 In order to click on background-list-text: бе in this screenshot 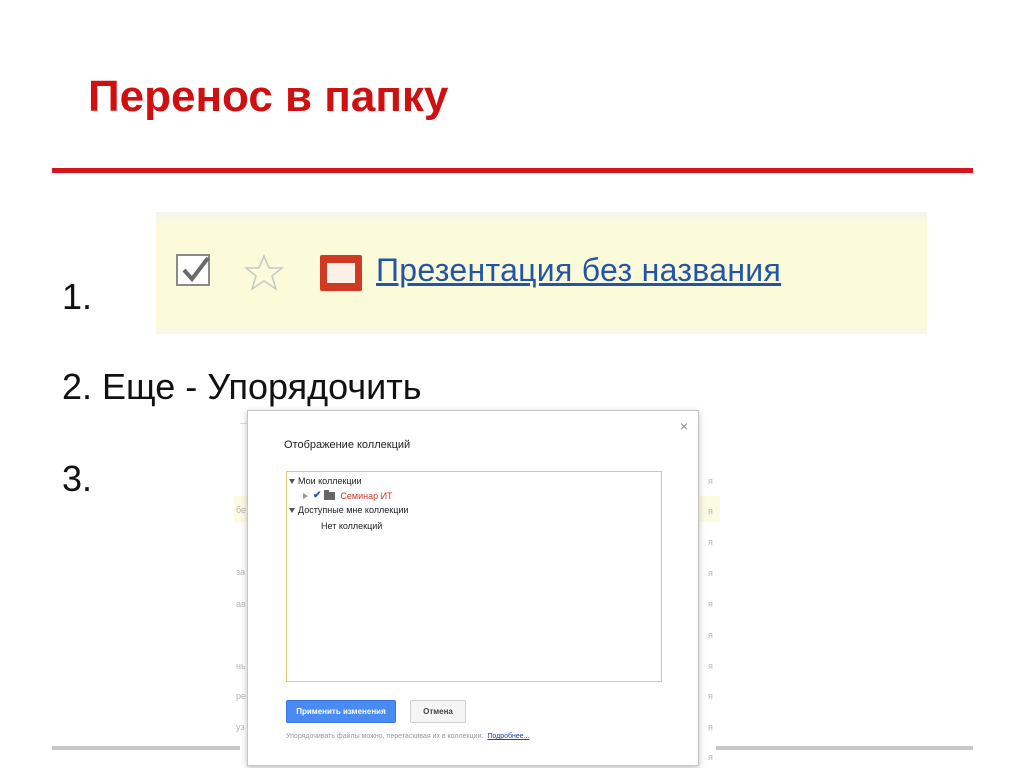, I will do `click(241, 510)`.